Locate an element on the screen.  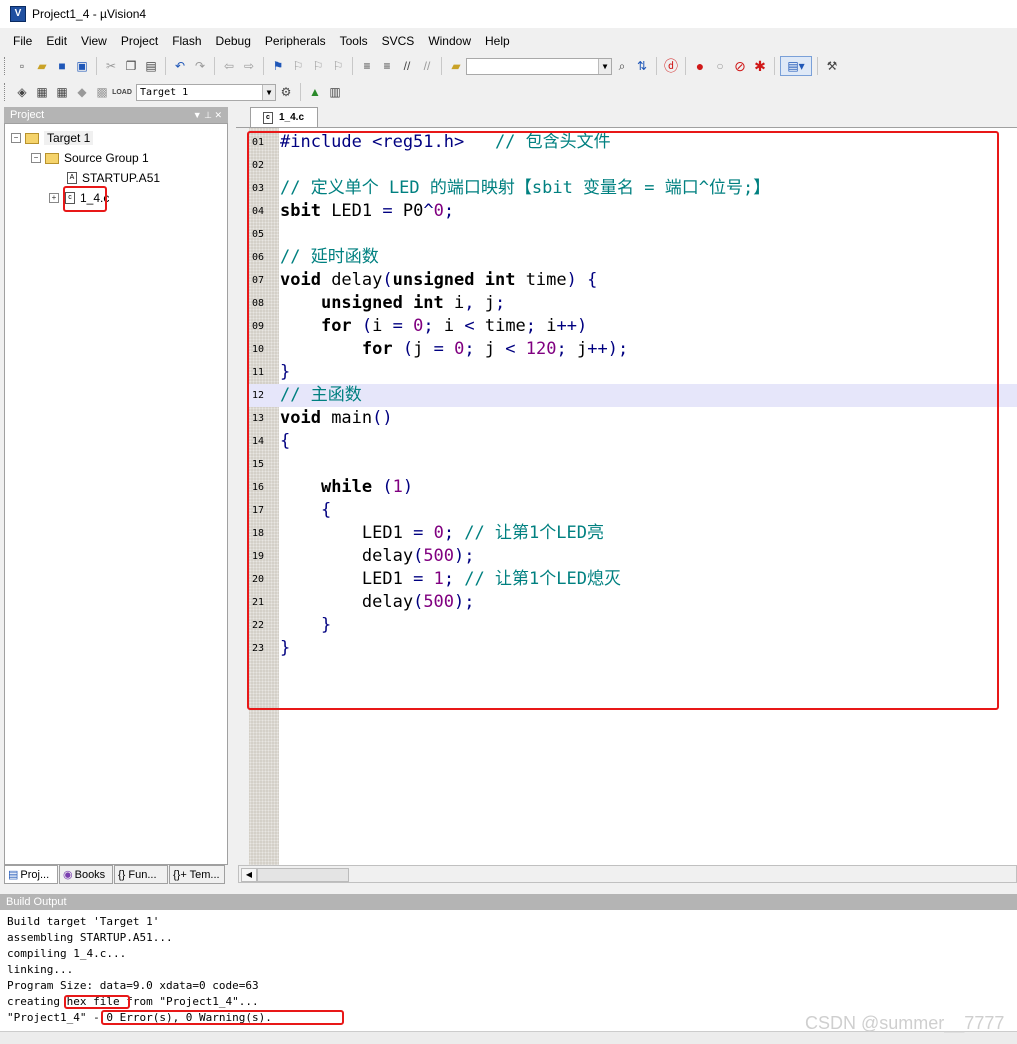
target-select: Target 1 ▼ is located at coordinates (206, 92).